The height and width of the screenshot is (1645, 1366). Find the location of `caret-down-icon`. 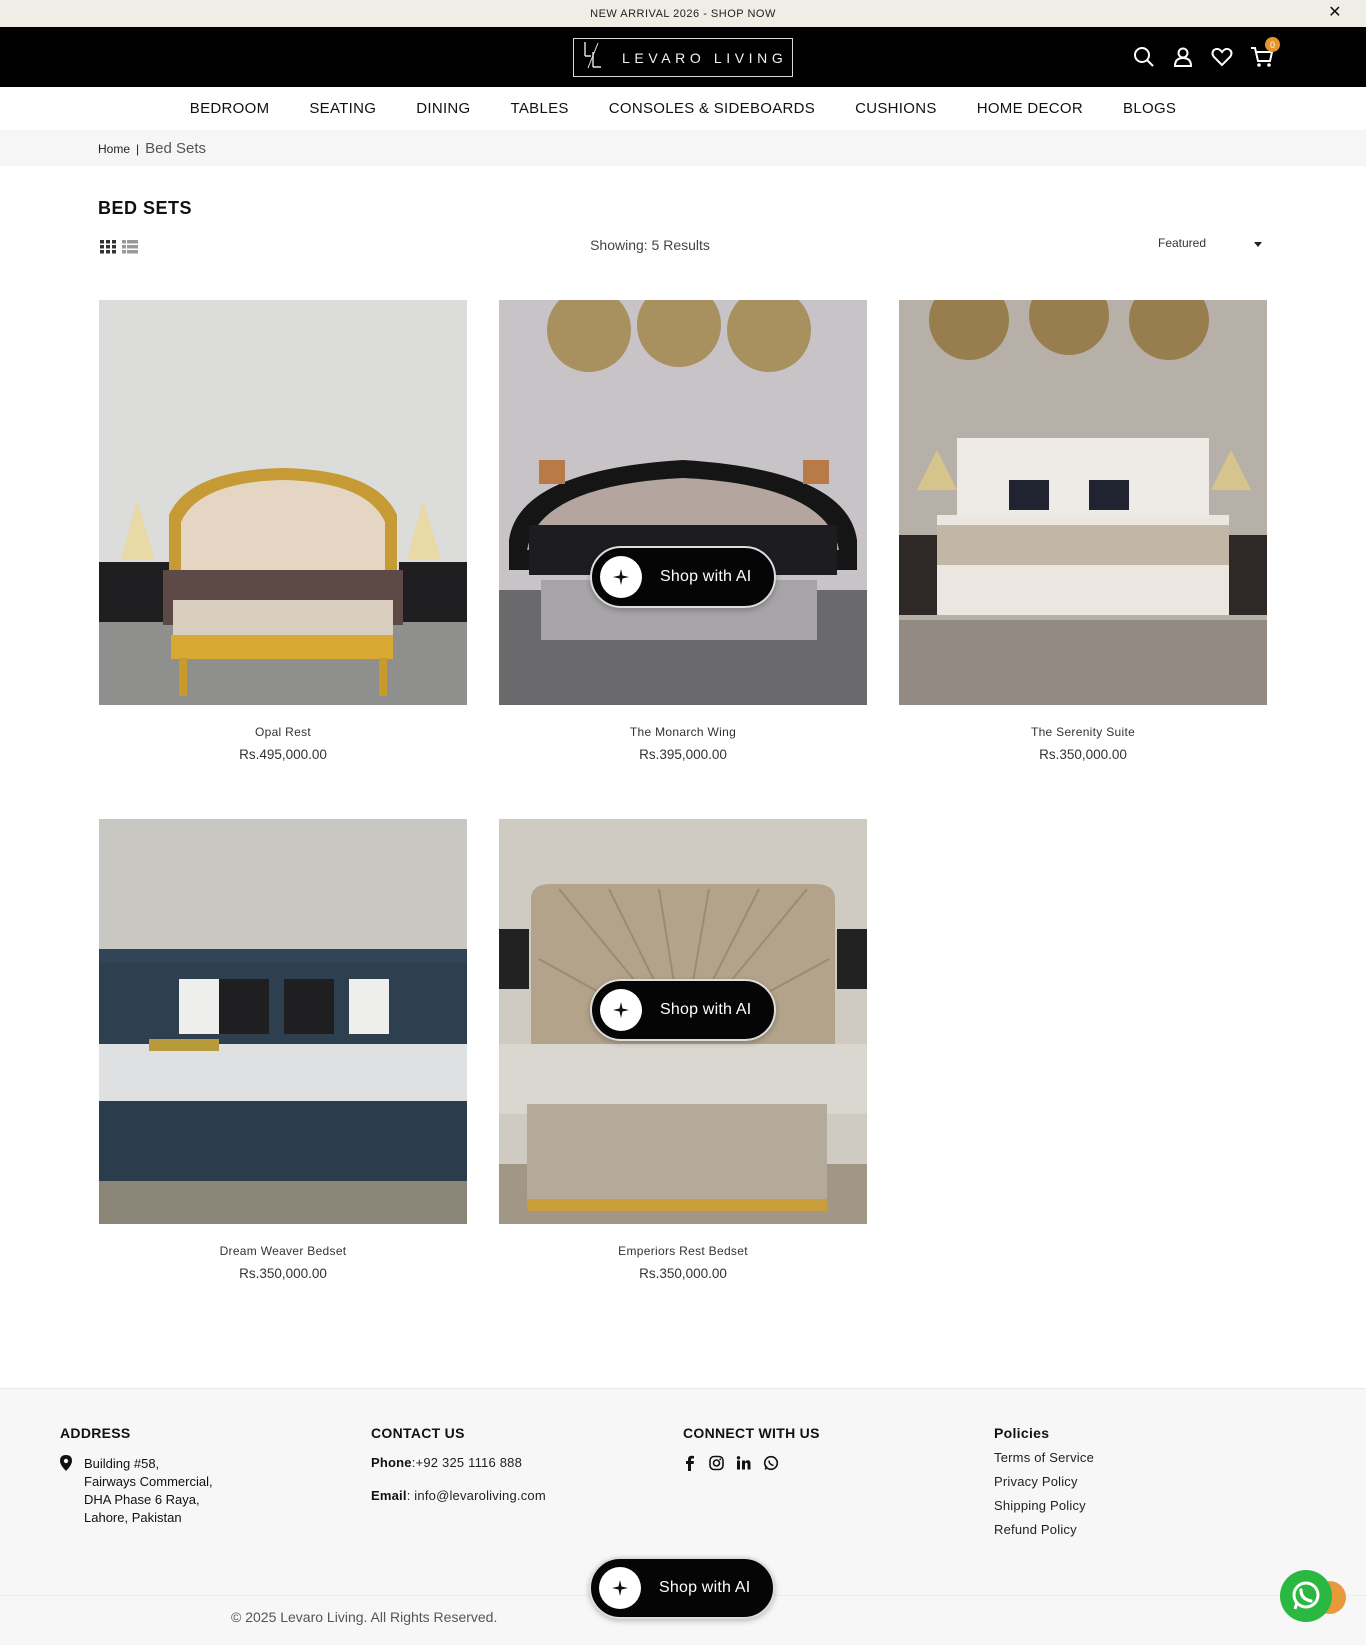

caret-down-icon is located at coordinates (1258, 243).